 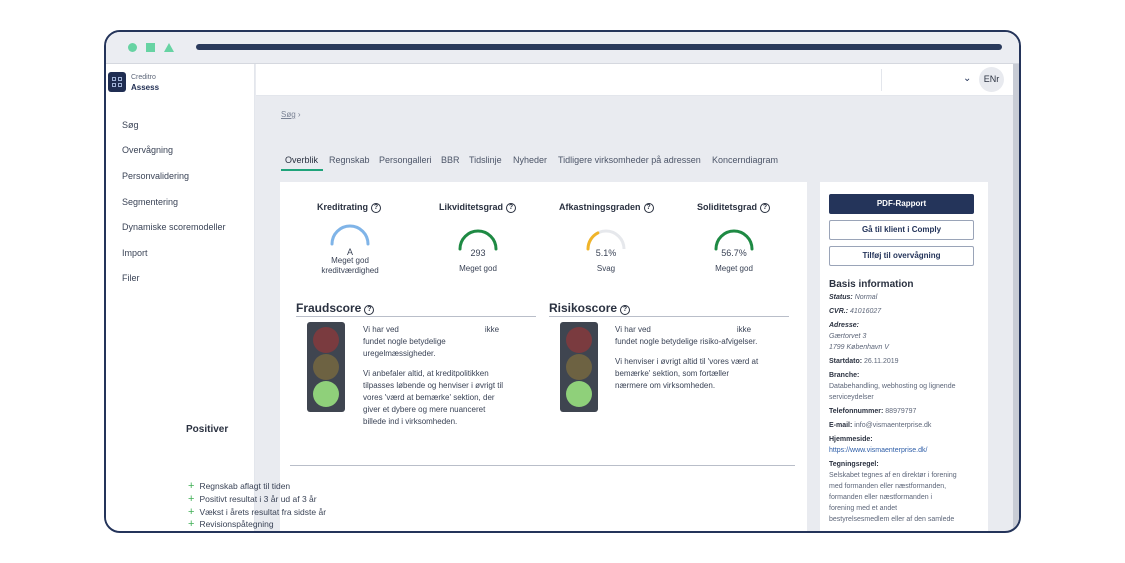 What do you see at coordinates (335, 308) in the screenshot?
I see `fraudscore-title: Fraudscore?` at bounding box center [335, 308].